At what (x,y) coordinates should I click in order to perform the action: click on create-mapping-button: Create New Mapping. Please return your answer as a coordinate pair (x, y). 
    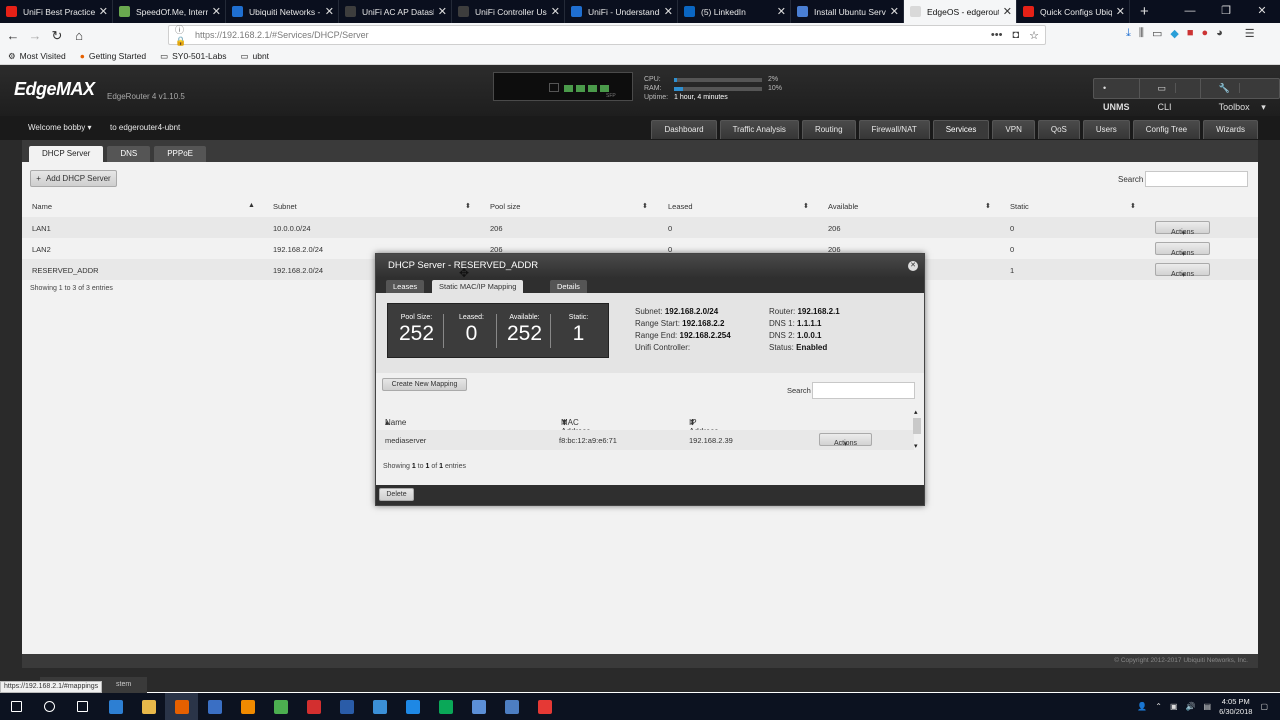
    Looking at the image, I should click on (424, 384).